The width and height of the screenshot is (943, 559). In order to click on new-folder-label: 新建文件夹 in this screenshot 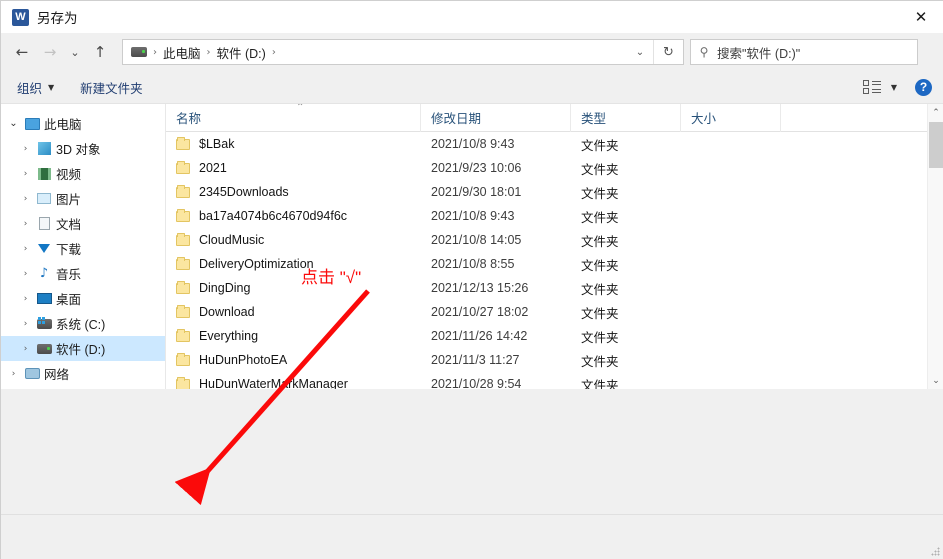, I will do `click(111, 88)`.